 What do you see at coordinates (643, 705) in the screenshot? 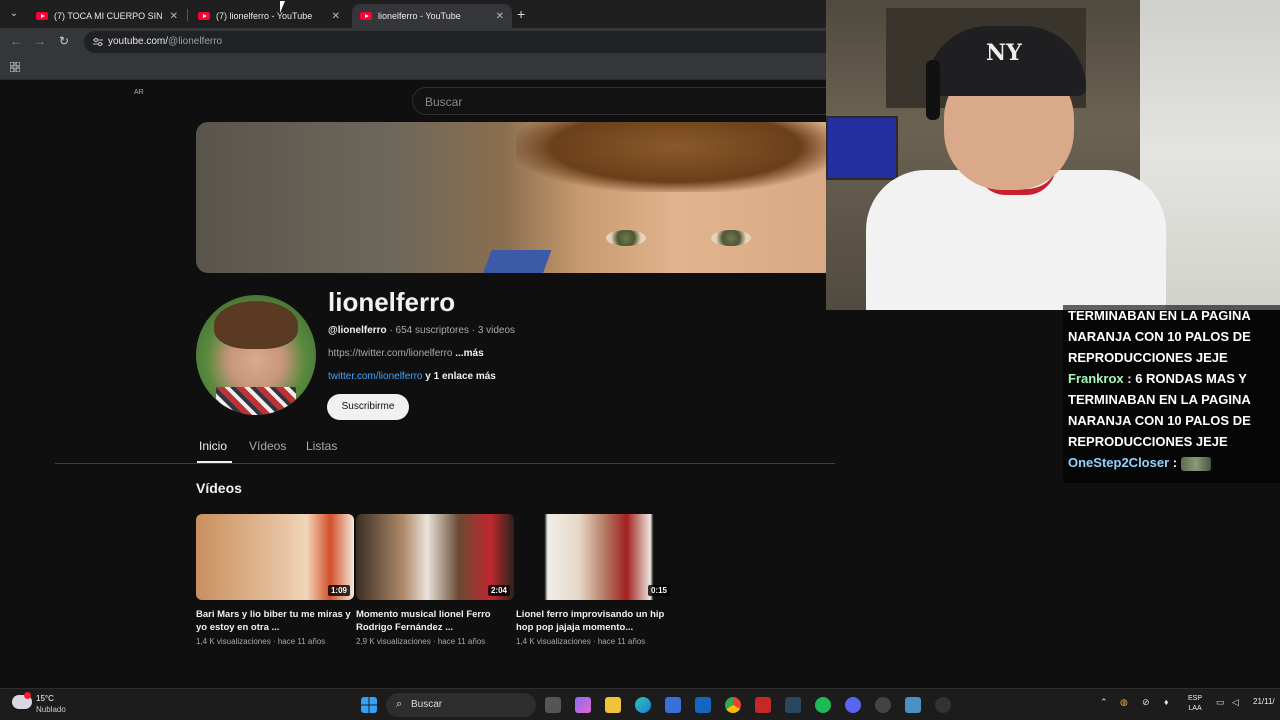
I see `edge-icon` at bounding box center [643, 705].